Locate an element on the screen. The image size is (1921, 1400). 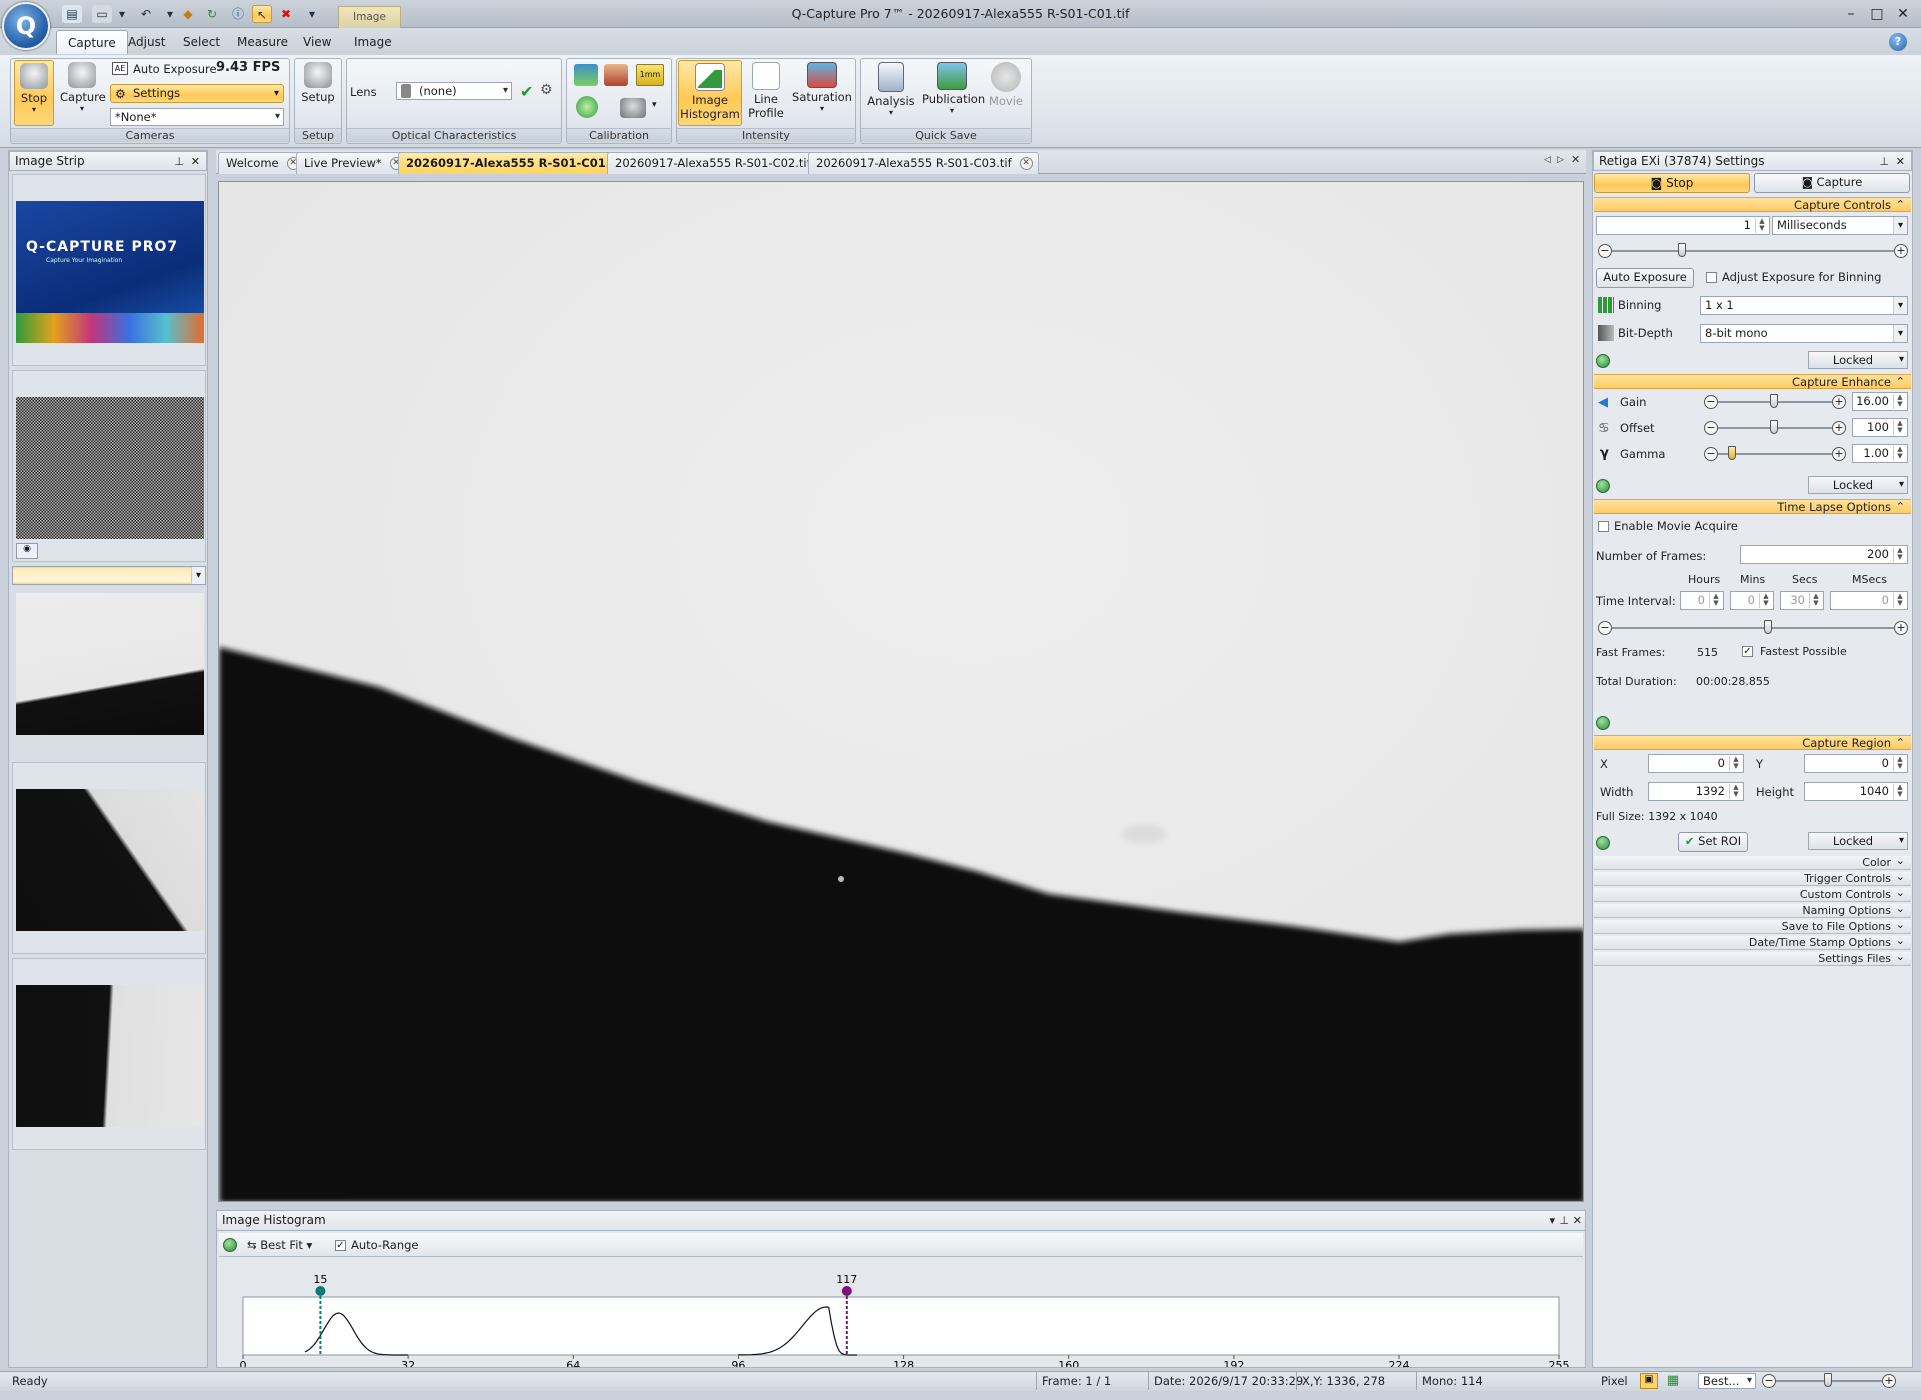
frames-input: 200 ▲ ▼ is located at coordinates (1824, 554).